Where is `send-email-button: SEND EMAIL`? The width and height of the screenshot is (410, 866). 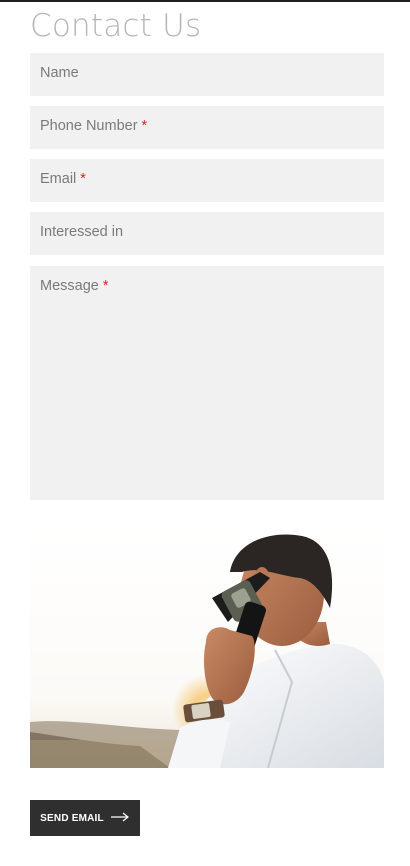
send-email-button: SEND EMAIL is located at coordinates (85, 818).